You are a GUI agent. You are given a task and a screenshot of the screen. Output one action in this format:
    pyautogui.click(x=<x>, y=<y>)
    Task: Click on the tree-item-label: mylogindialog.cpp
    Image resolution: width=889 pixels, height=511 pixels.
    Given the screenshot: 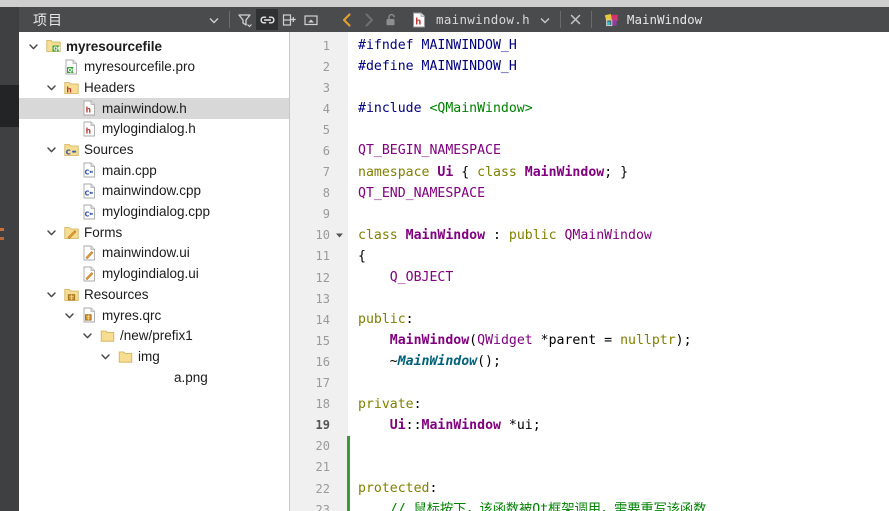 What is the action you would take?
    pyautogui.click(x=156, y=212)
    